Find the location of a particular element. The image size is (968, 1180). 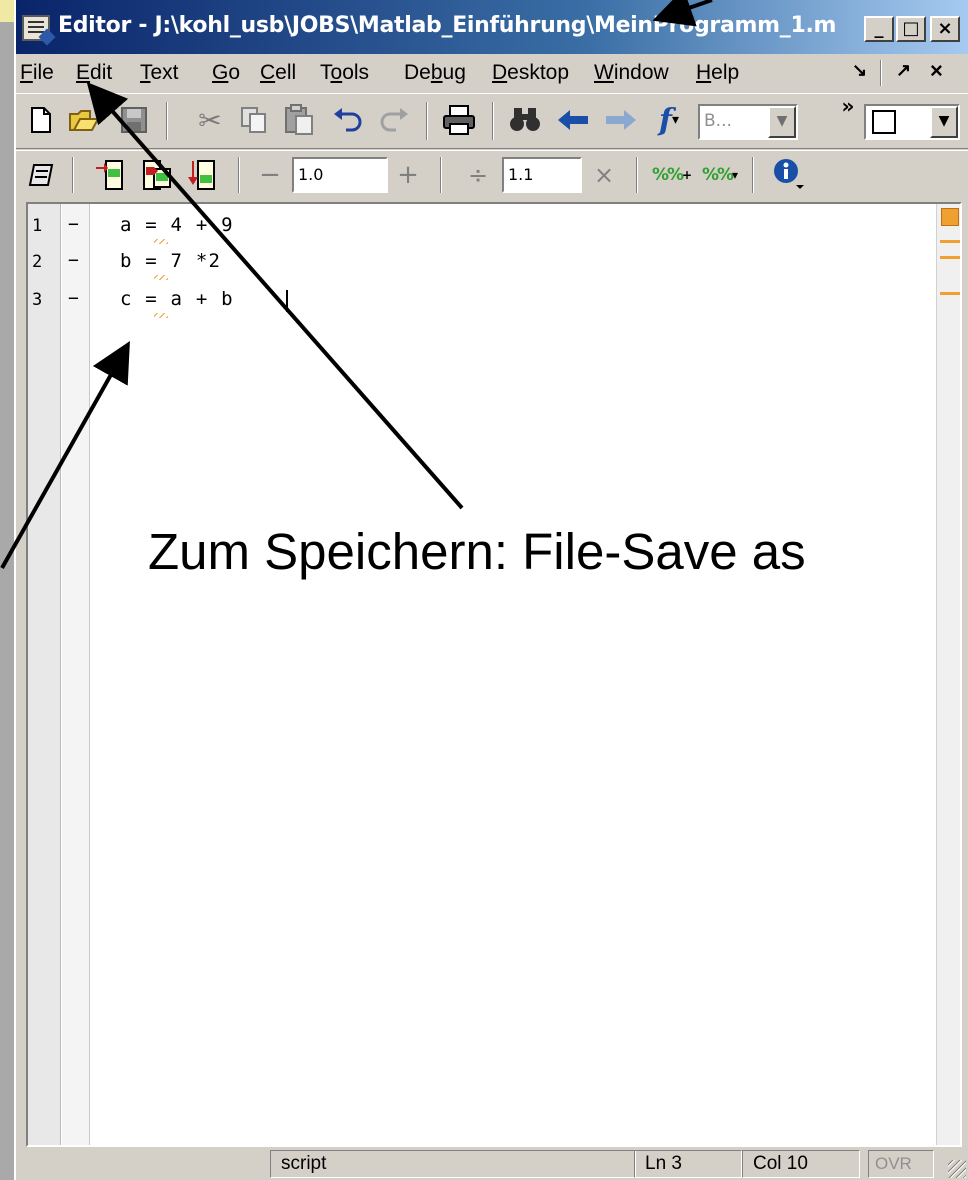

menu-cell-mnemonic: C is located at coordinates (268, 72).